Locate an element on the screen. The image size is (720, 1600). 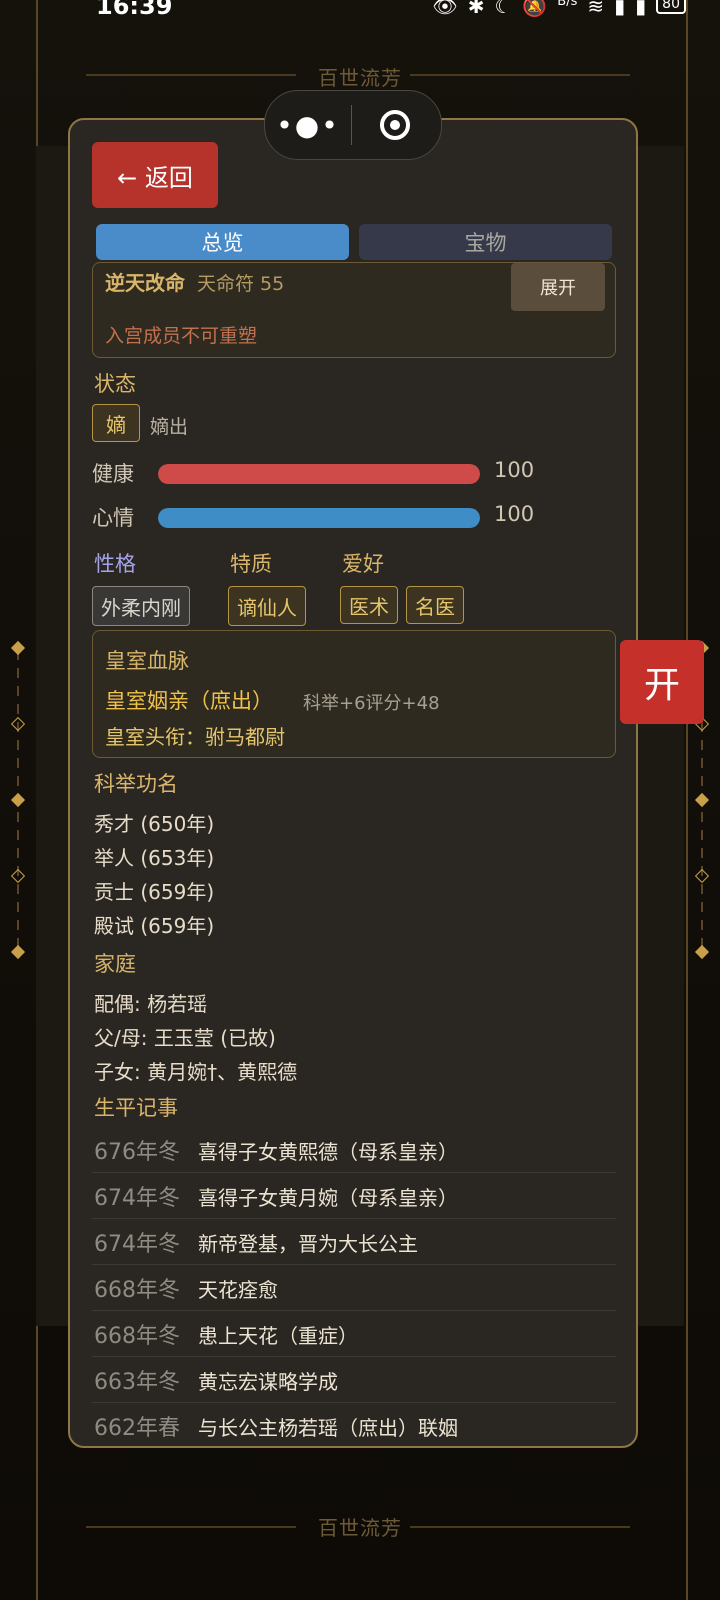
wifi-icon: ≋ is located at coordinates (596, 9).